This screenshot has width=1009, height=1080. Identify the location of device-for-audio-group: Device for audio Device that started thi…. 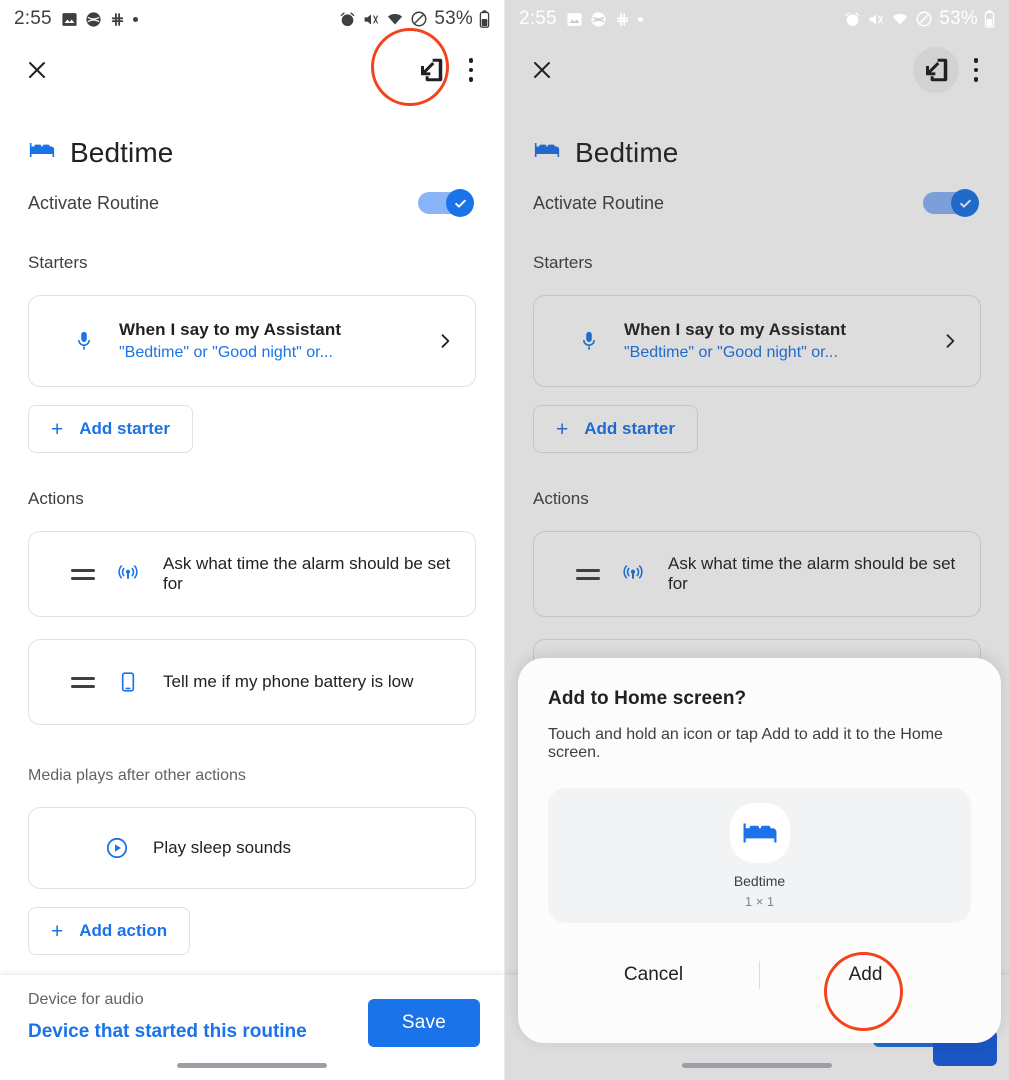
(167, 1017).